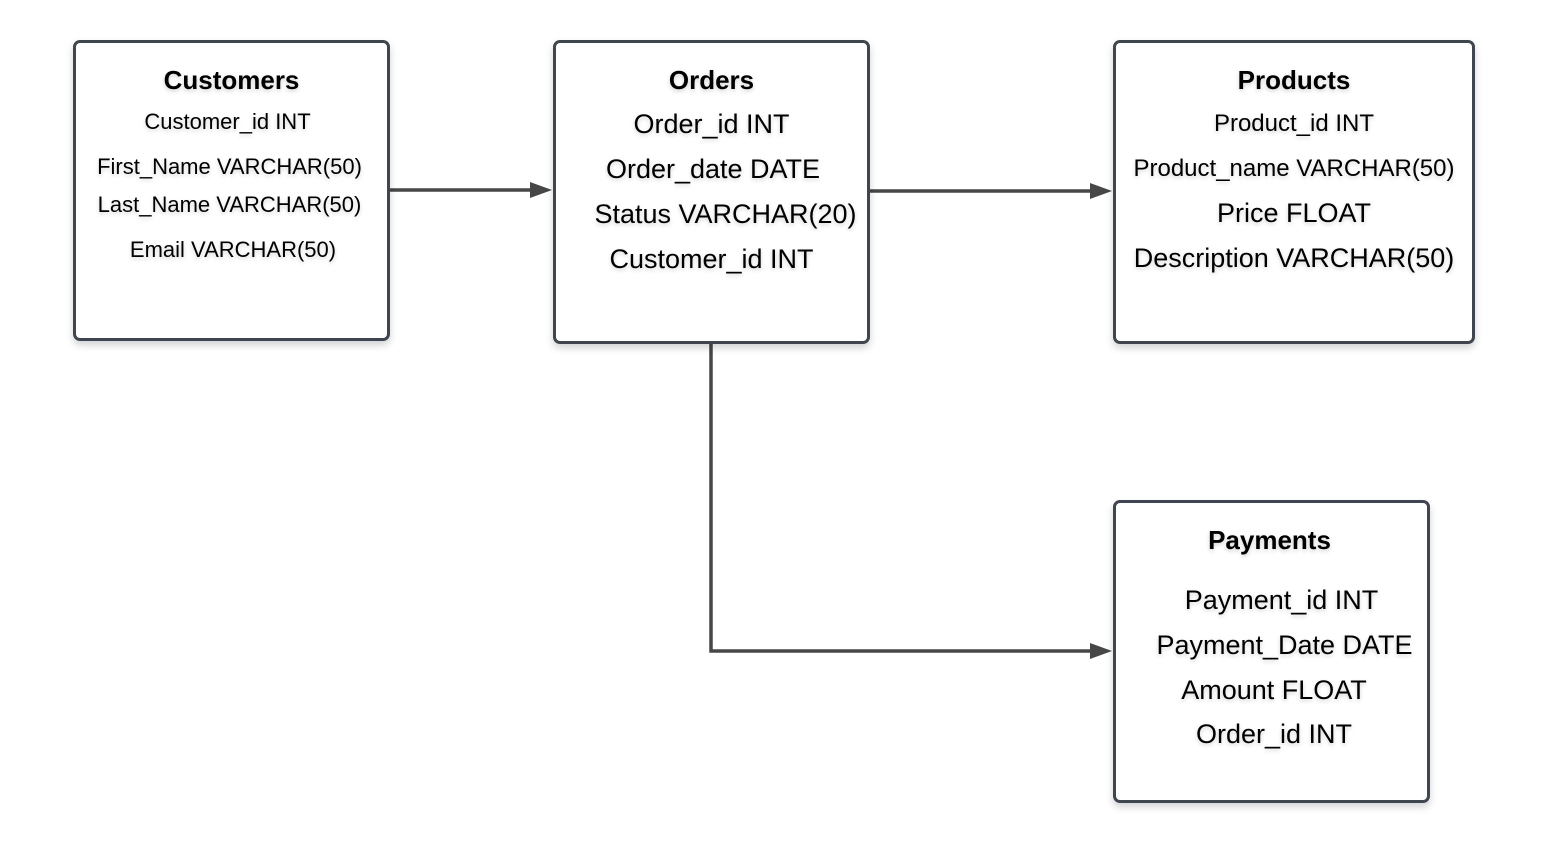 The image size is (1557, 843). I want to click on connector-orders-products, so click(991, 191).